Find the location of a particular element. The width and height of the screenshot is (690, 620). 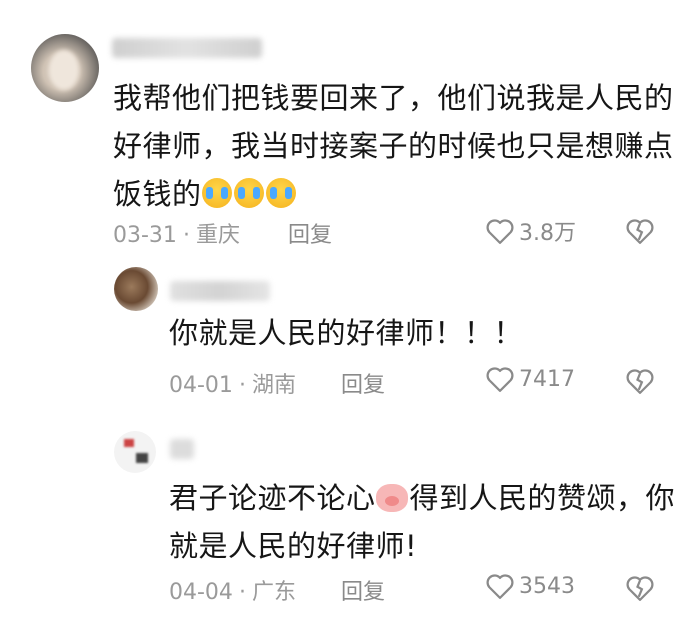

comment-meta: 04-04 · 广东 is located at coordinates (232, 592).